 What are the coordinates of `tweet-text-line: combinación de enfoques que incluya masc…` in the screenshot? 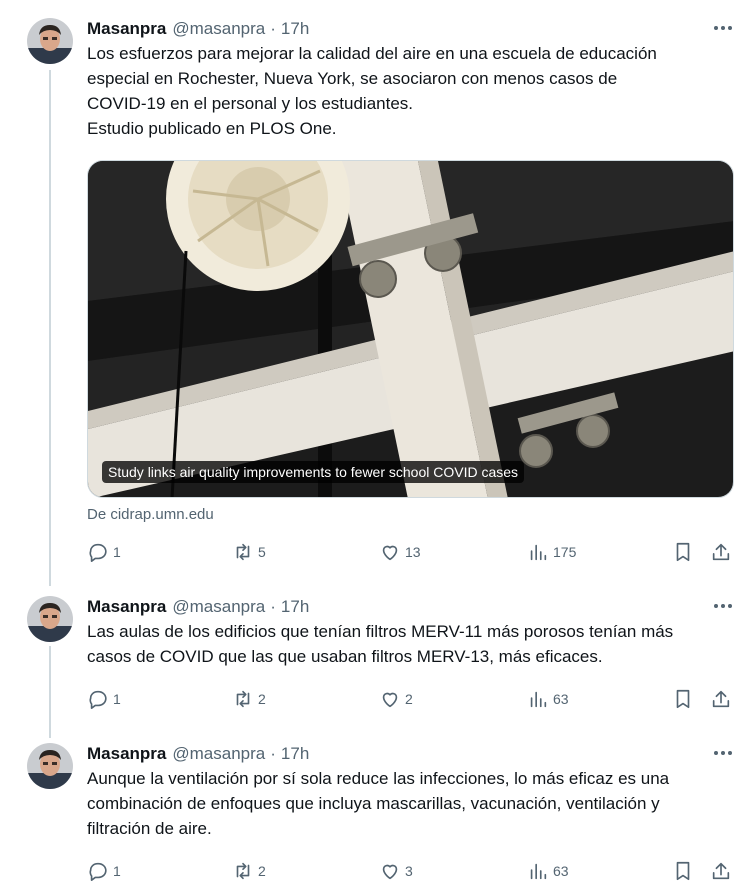 It's located at (373, 803).